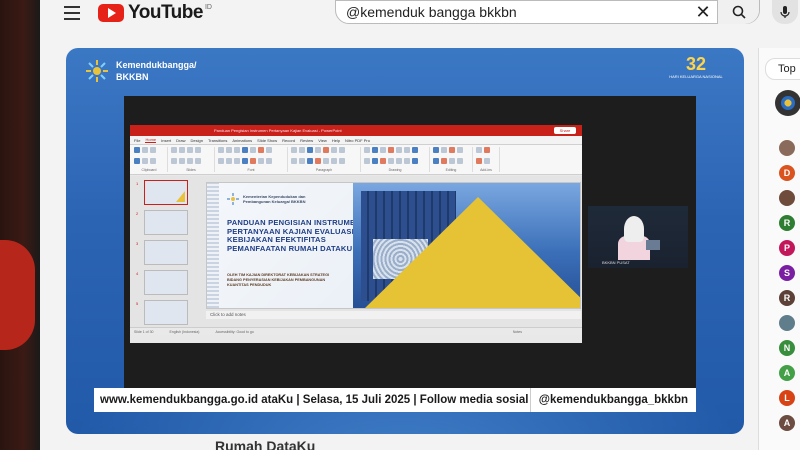 The height and width of the screenshot is (450, 800). I want to click on hamburger-menu-icon, so click(72, 13).